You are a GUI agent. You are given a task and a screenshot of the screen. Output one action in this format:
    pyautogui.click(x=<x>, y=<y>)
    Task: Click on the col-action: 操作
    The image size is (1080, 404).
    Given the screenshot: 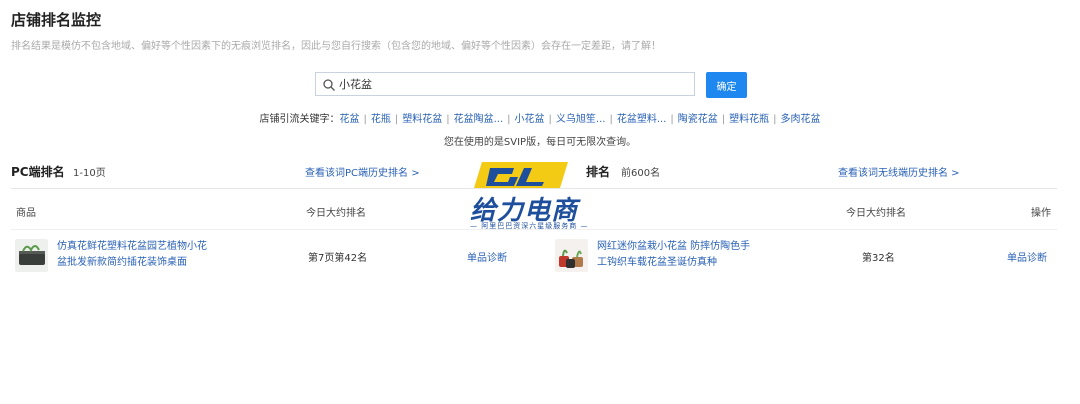 What is the action you would take?
    pyautogui.click(x=1041, y=213)
    